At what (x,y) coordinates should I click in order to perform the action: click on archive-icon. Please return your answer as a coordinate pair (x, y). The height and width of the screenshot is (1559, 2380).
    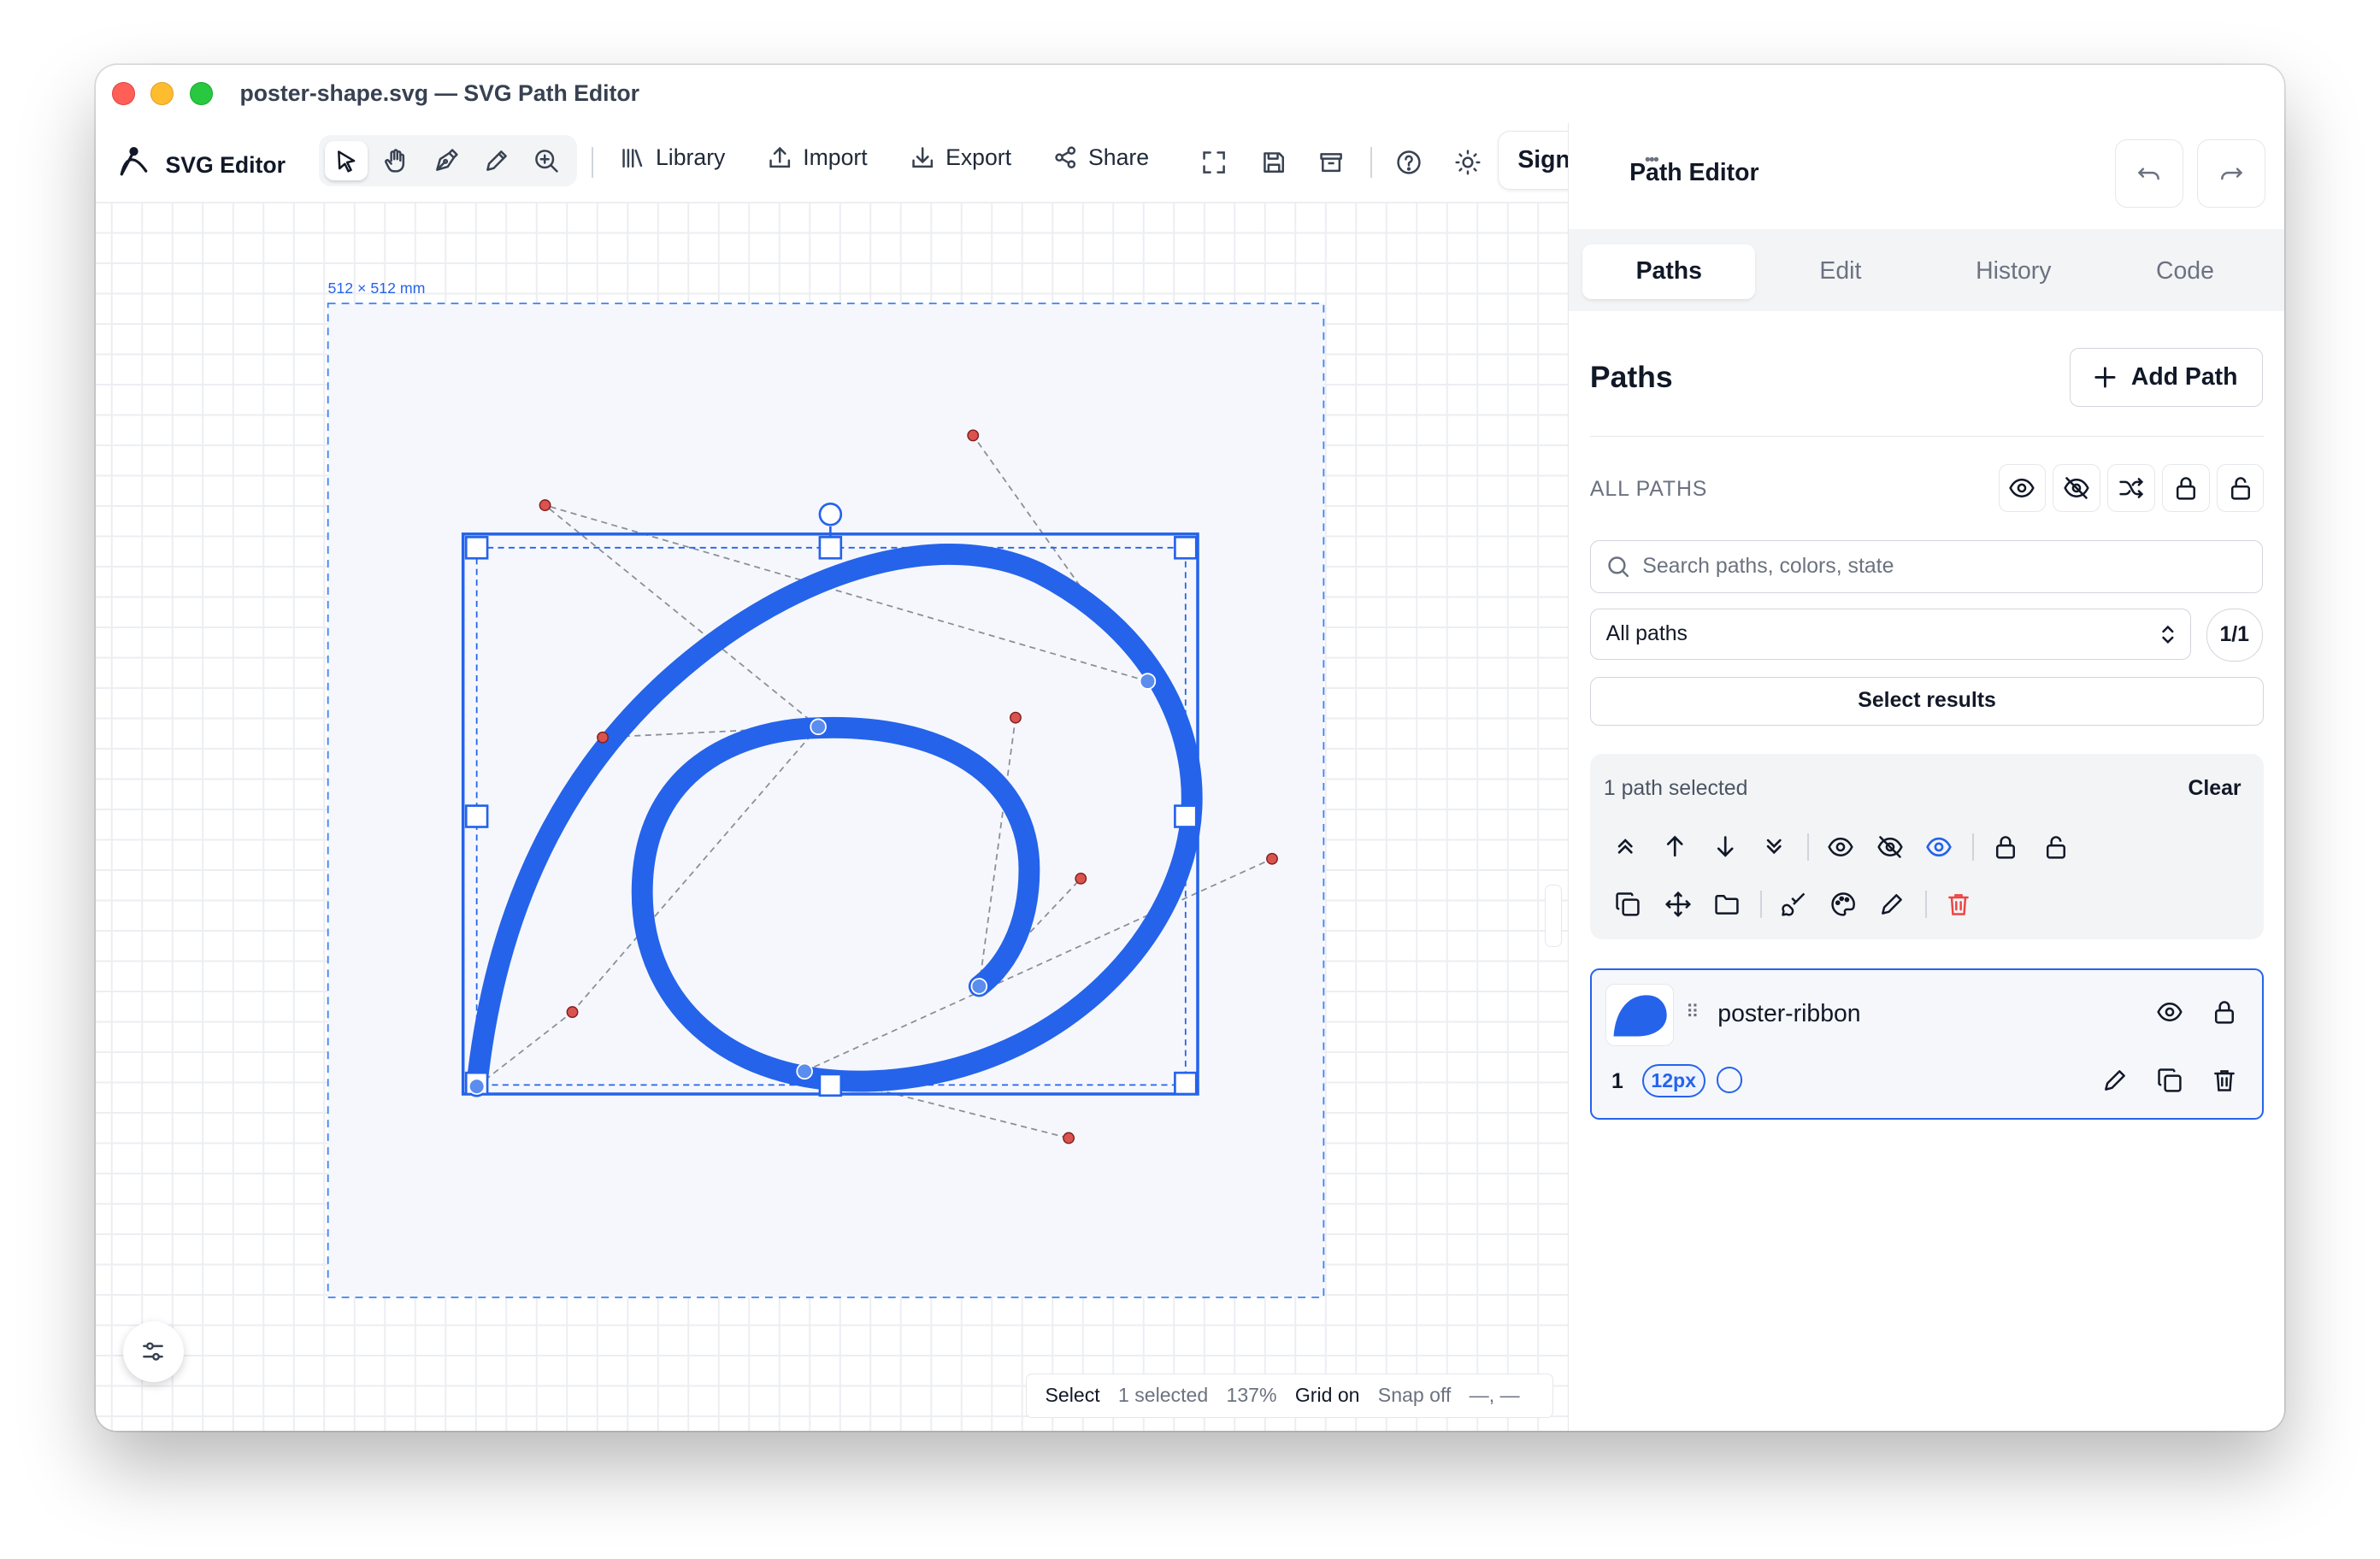
    Looking at the image, I should click on (1331, 162).